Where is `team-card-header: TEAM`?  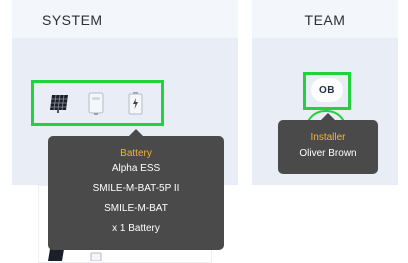 team-card-header: TEAM is located at coordinates (325, 19).